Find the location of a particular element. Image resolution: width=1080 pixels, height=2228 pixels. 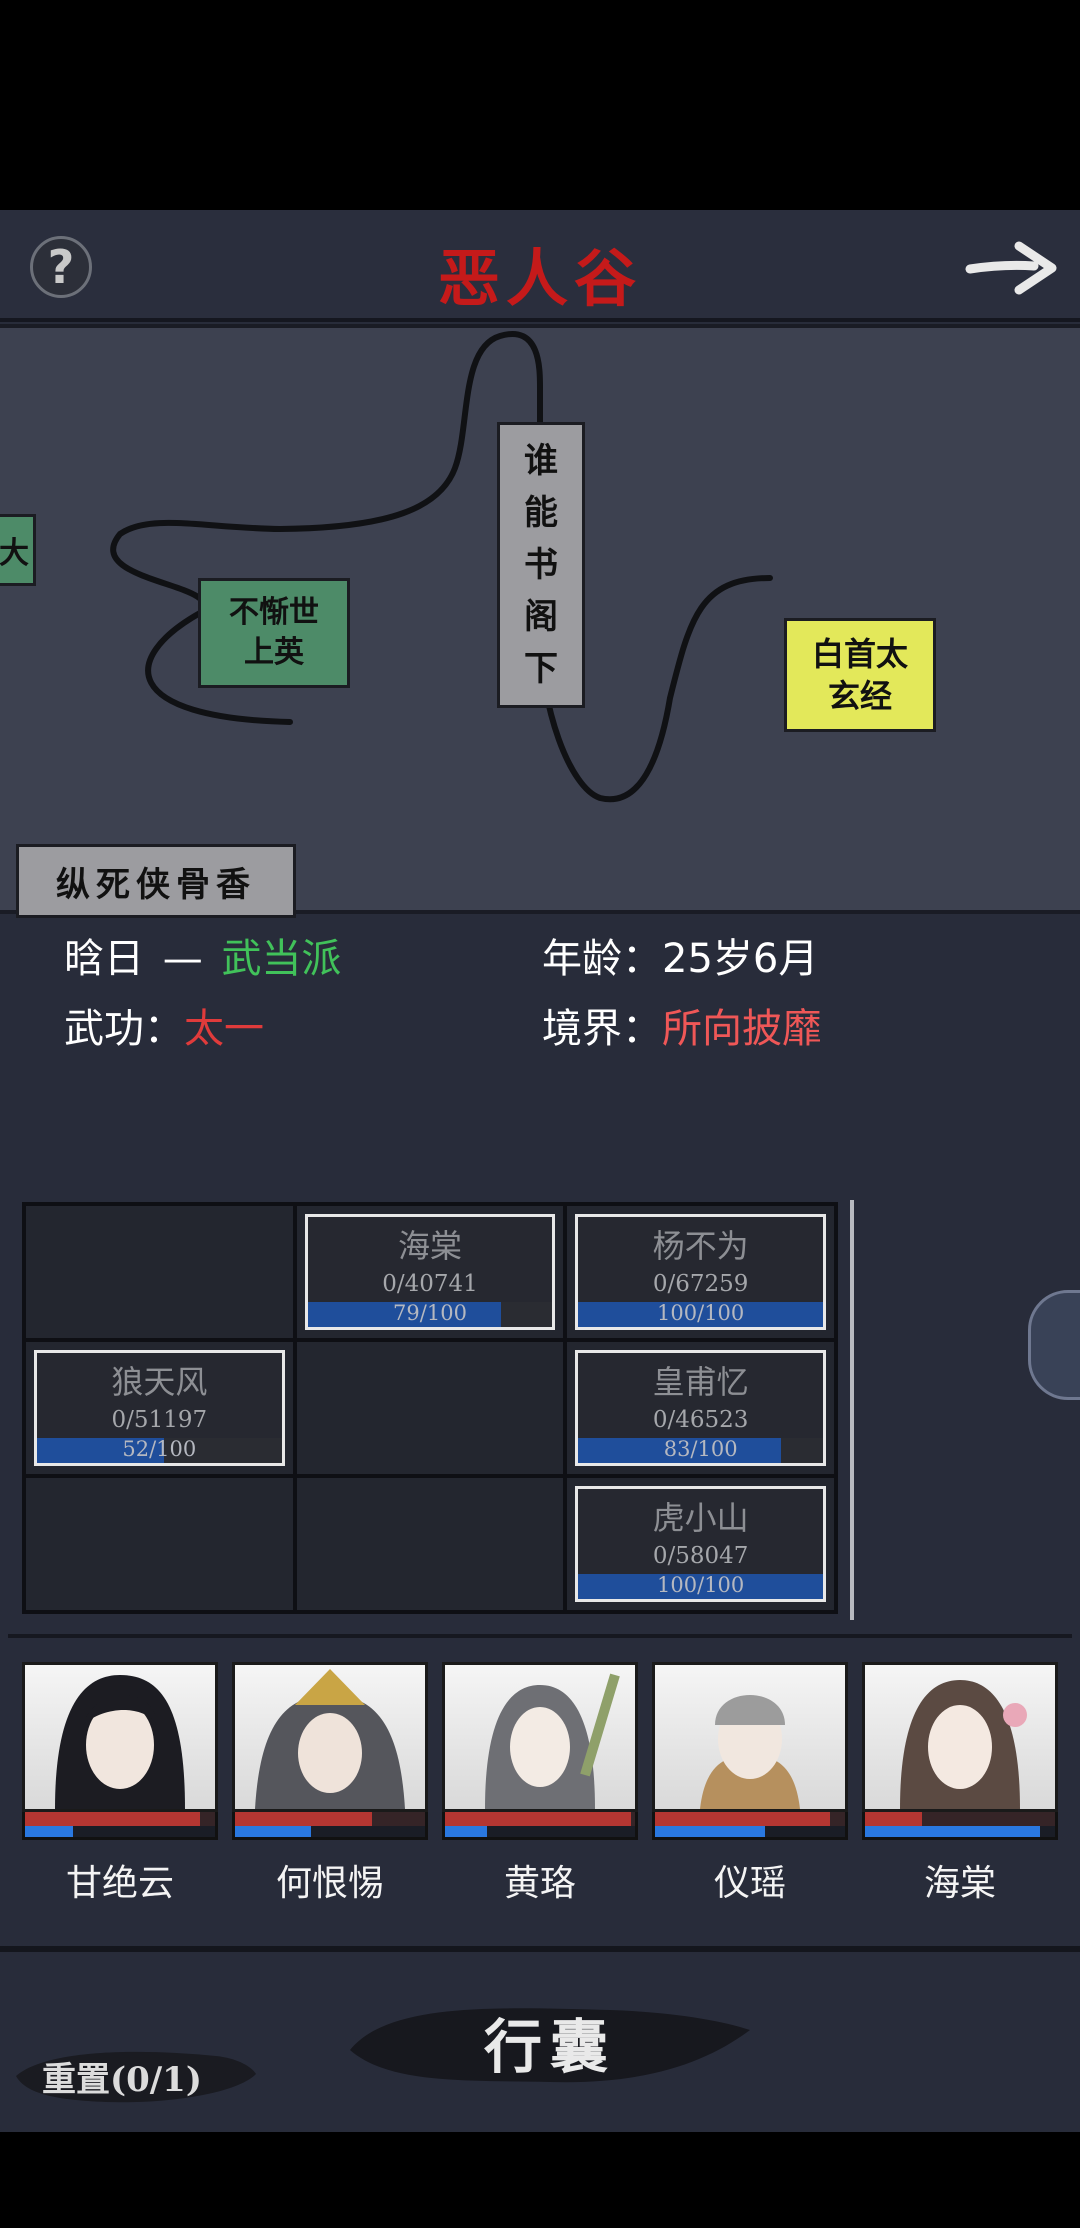

realm-label: 境界： is located at coordinates (602, 1029).